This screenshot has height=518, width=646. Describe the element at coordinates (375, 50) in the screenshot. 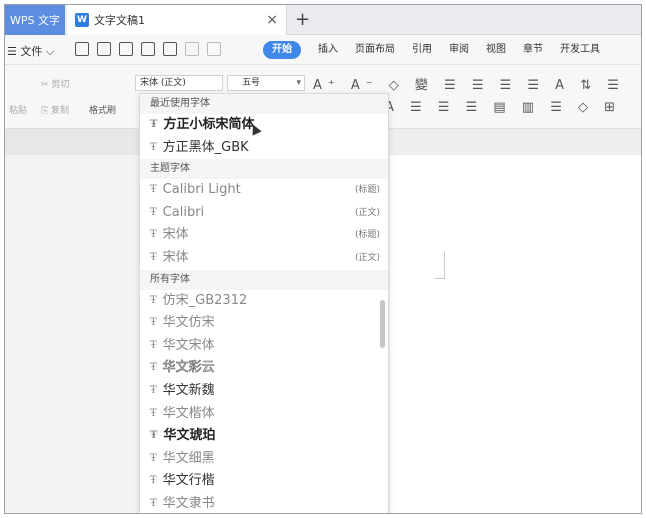

I see `tab-page-layout: 页面布局` at that location.